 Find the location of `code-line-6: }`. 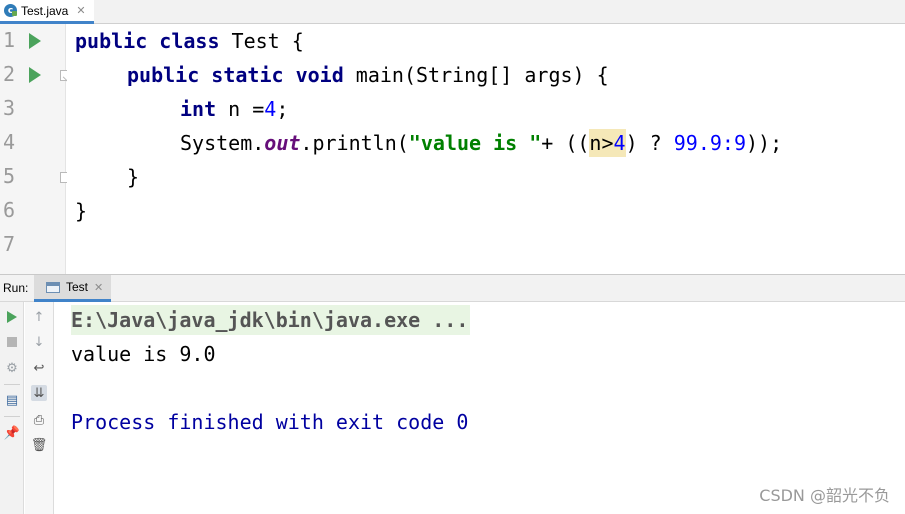

code-line-6: } is located at coordinates (81, 211).